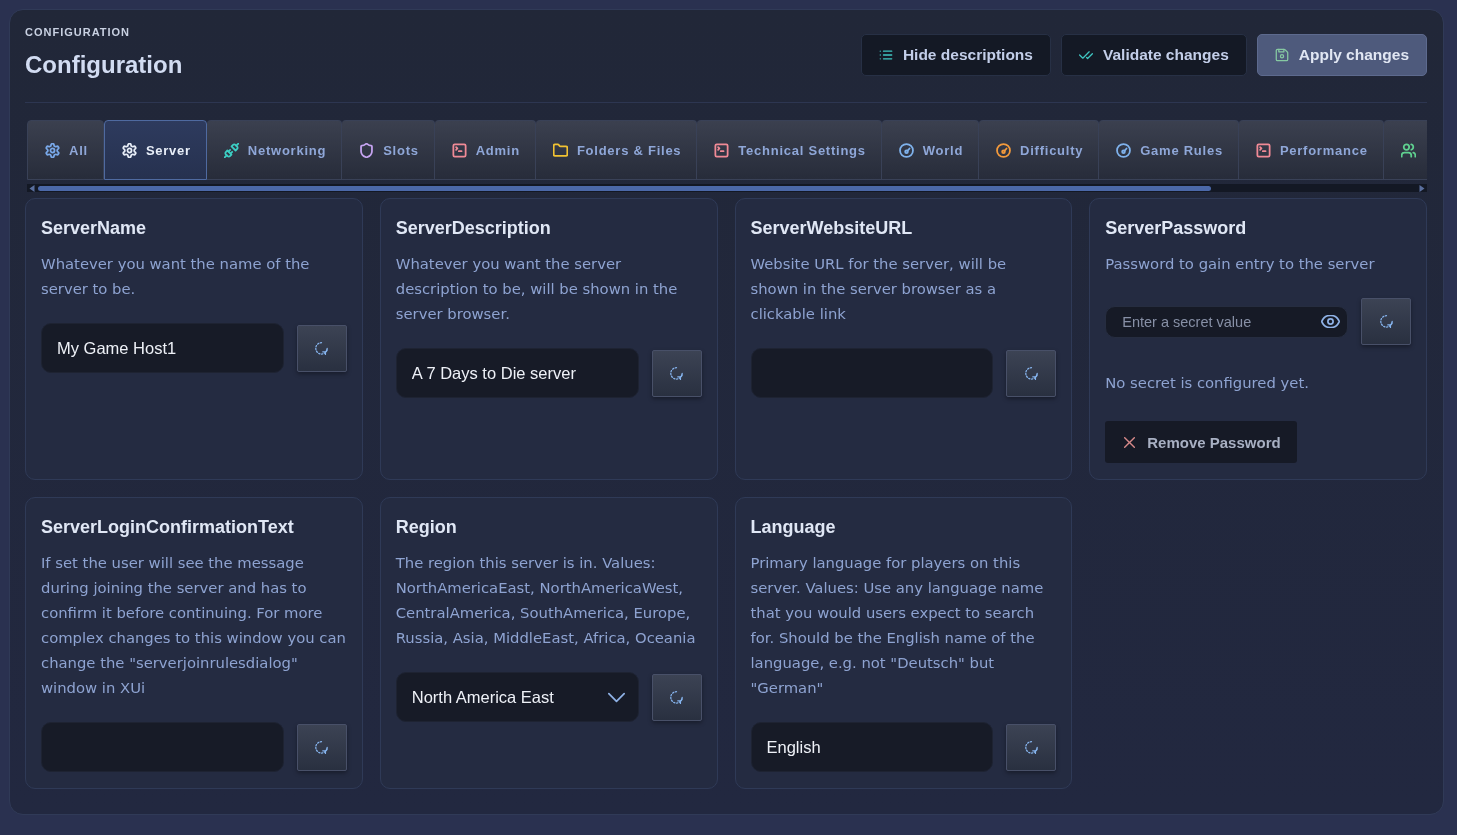 This screenshot has width=1457, height=835. What do you see at coordinates (65, 150) in the screenshot?
I see `tab: All` at bounding box center [65, 150].